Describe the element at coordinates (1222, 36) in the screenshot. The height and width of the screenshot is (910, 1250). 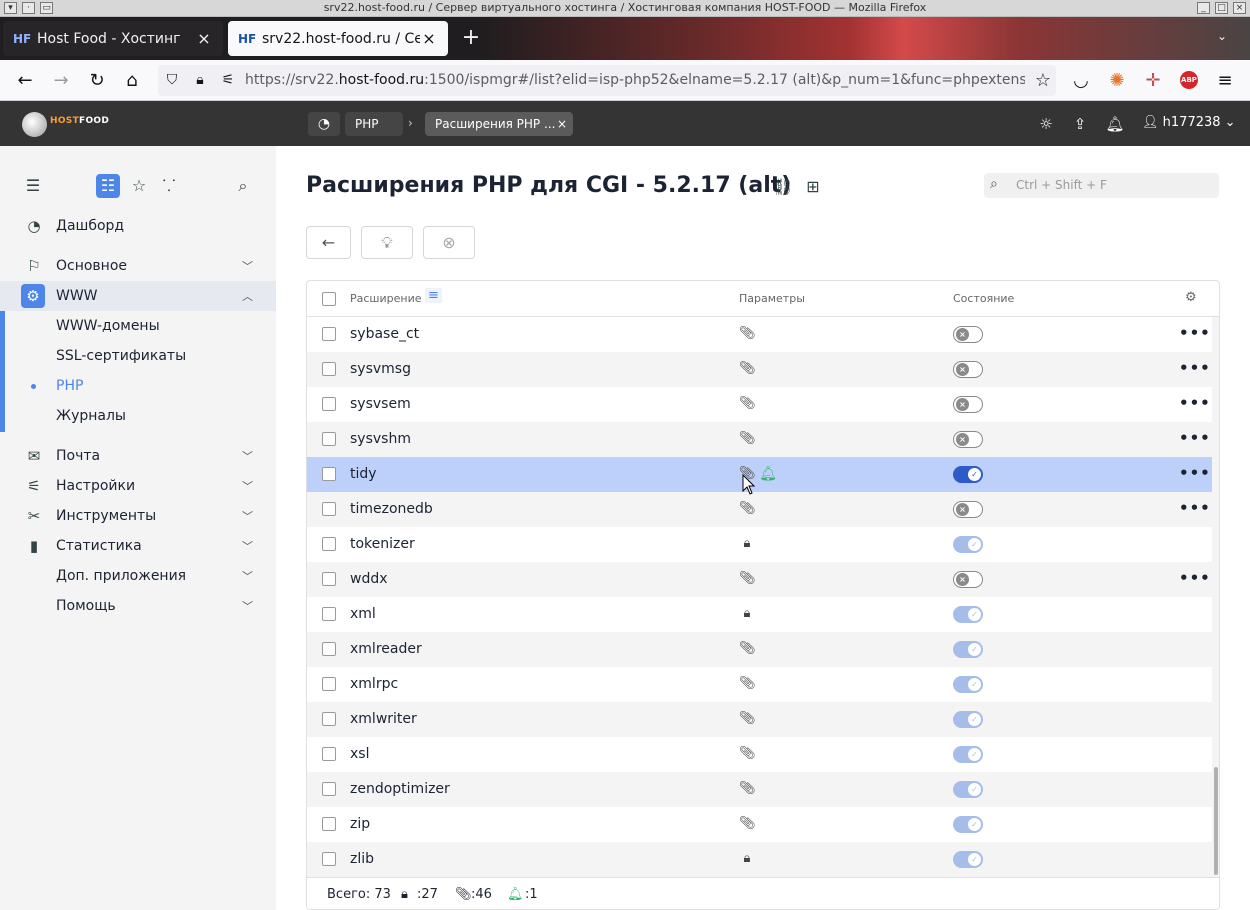
I see `list-all-tabs-chevron-icon: ⌄` at that location.